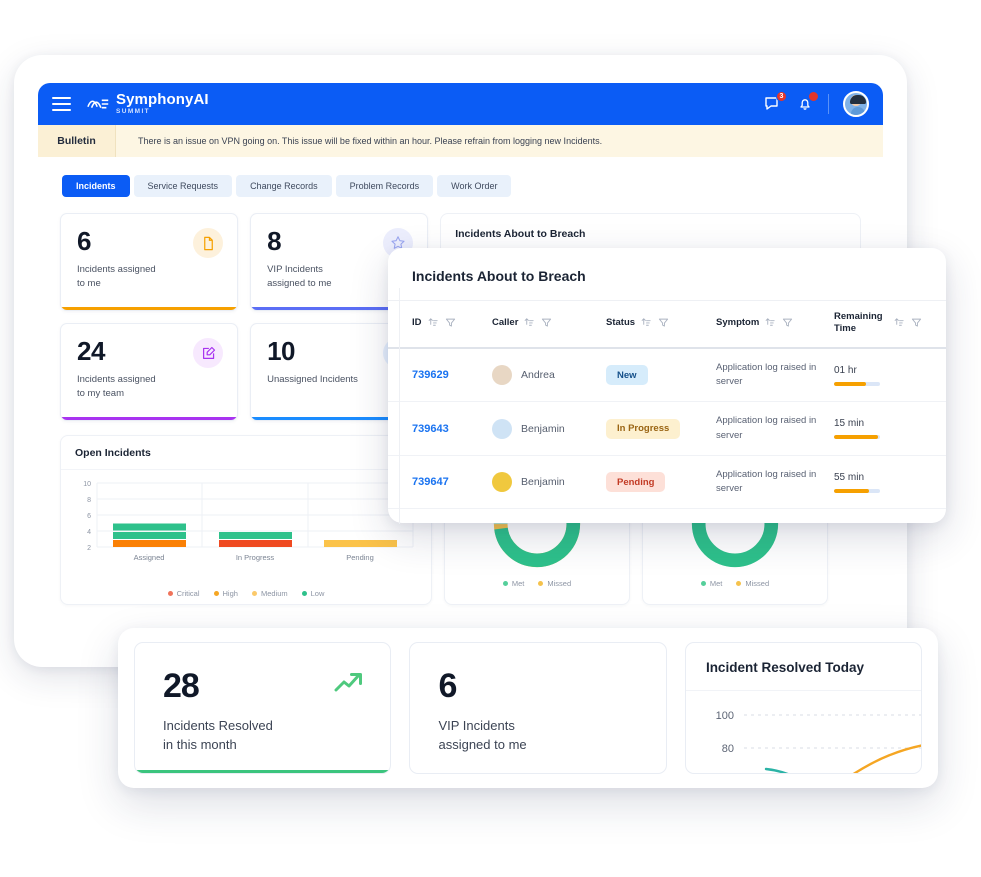 The height and width of the screenshot is (877, 981). I want to click on legend-item: Medium, so click(269, 593).